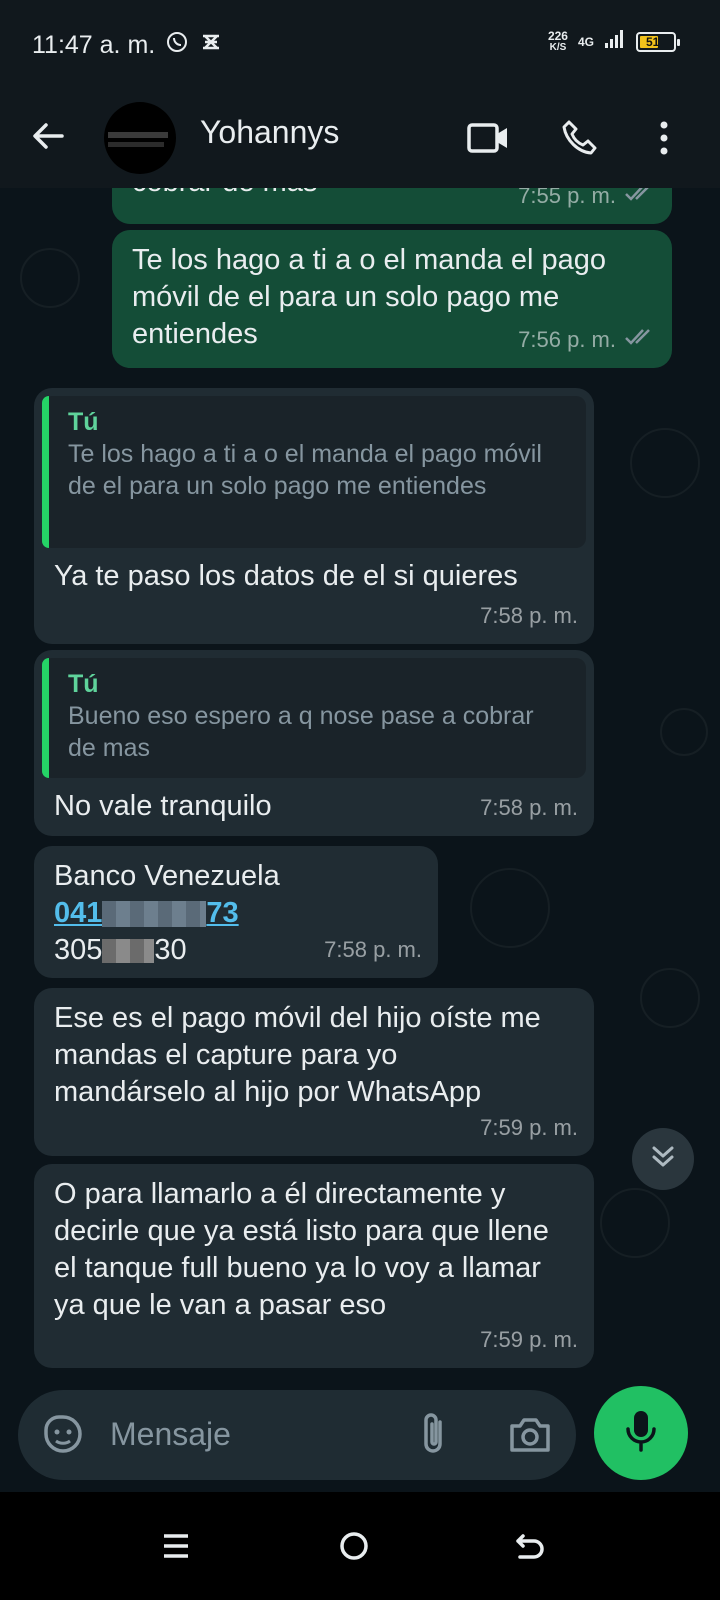  I want to click on id-start: 305, so click(78, 950).